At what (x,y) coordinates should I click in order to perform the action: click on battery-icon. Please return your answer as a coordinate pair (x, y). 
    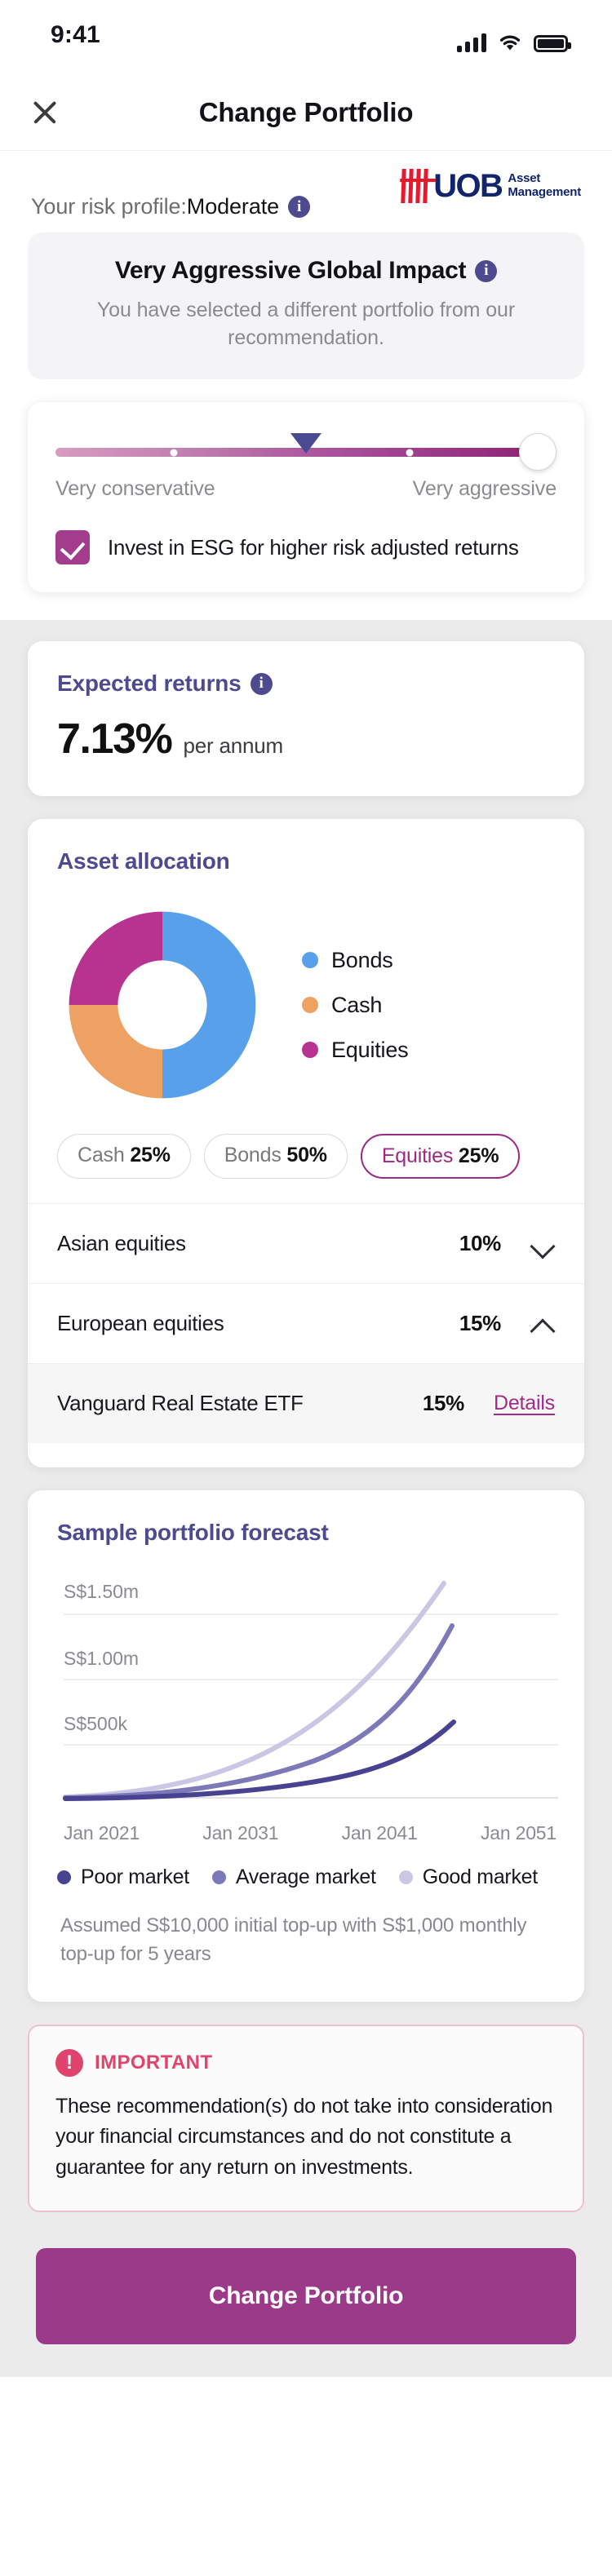
    Looking at the image, I should click on (552, 43).